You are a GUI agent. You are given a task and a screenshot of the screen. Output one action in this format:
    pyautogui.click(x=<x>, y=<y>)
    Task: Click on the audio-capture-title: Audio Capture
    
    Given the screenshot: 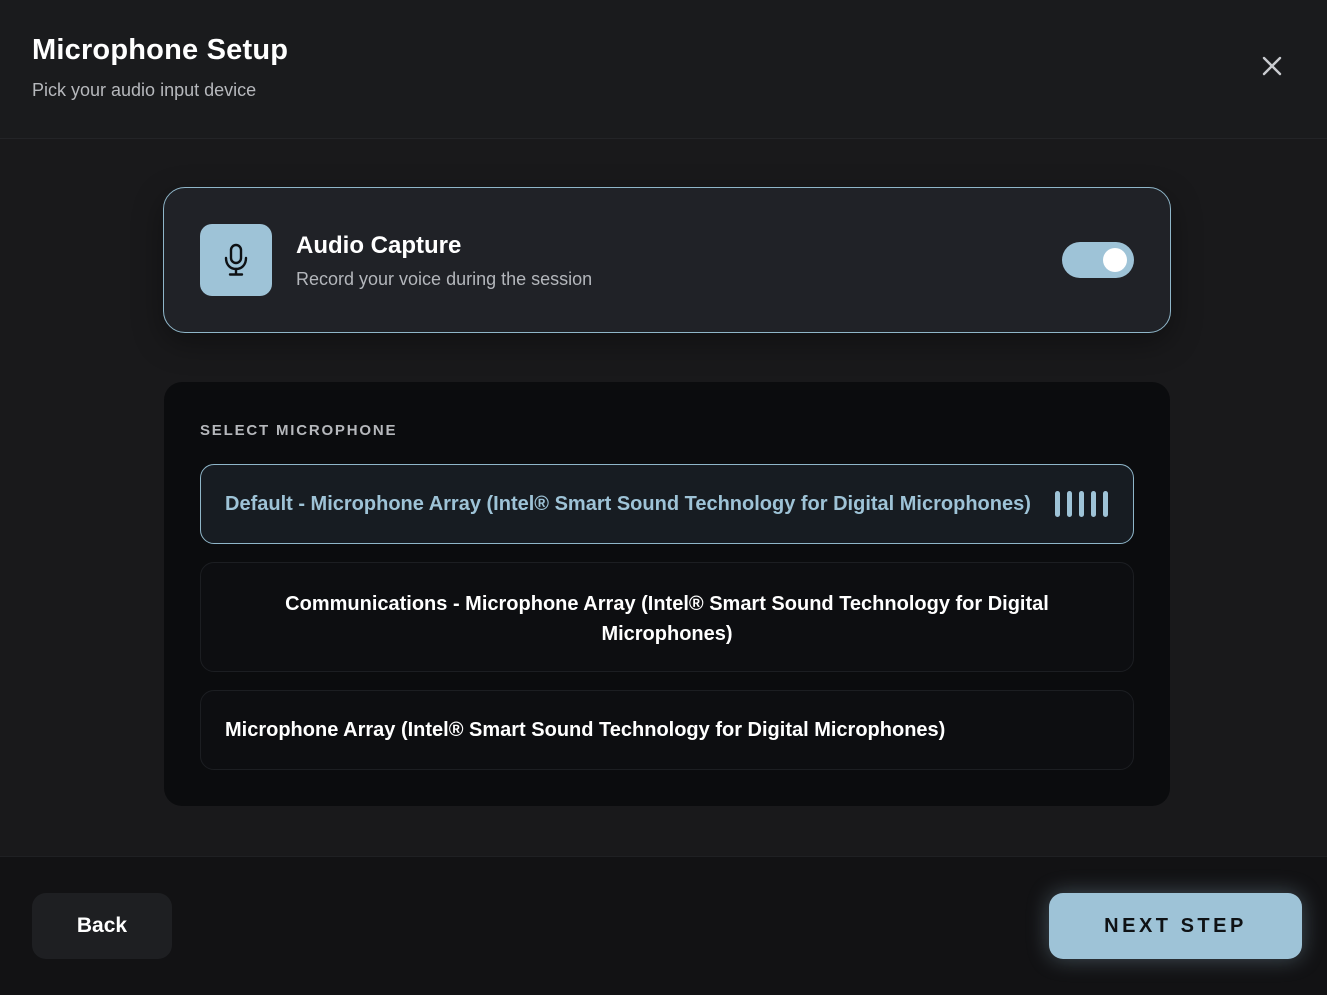 What is the action you would take?
    pyautogui.click(x=379, y=245)
    